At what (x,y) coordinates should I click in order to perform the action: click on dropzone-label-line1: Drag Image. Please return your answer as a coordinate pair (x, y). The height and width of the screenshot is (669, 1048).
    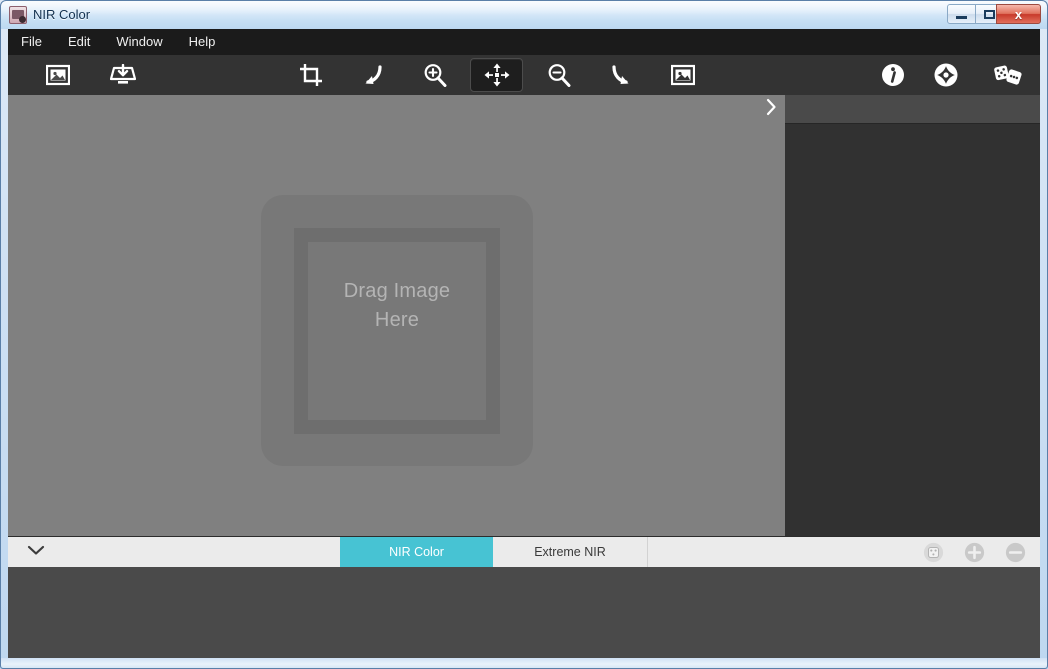
    Looking at the image, I should click on (397, 291).